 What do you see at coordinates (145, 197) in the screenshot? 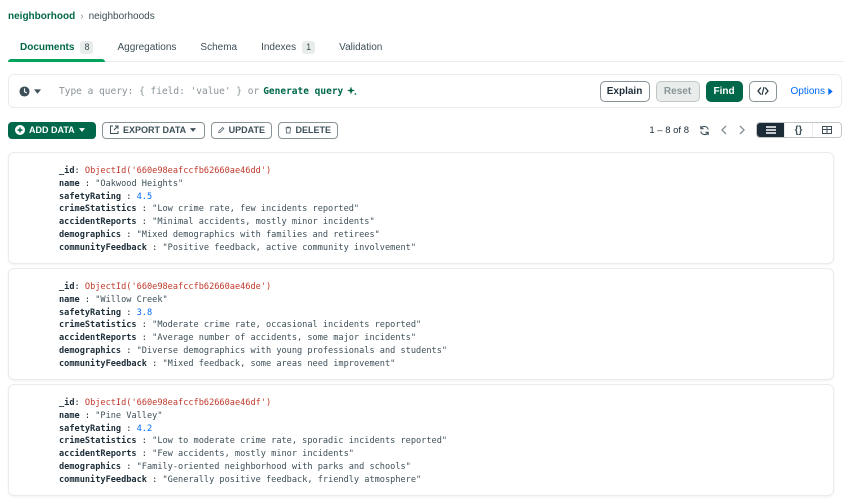
I see `field-value: 4.5` at bounding box center [145, 197].